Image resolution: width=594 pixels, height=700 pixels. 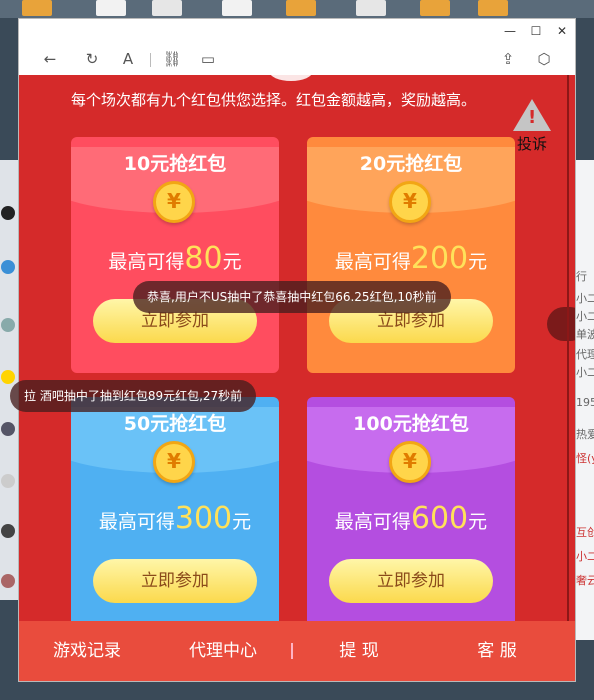 What do you see at coordinates (585, 458) in the screenshot?
I see `background-text: 怪(y` at bounding box center [585, 458].